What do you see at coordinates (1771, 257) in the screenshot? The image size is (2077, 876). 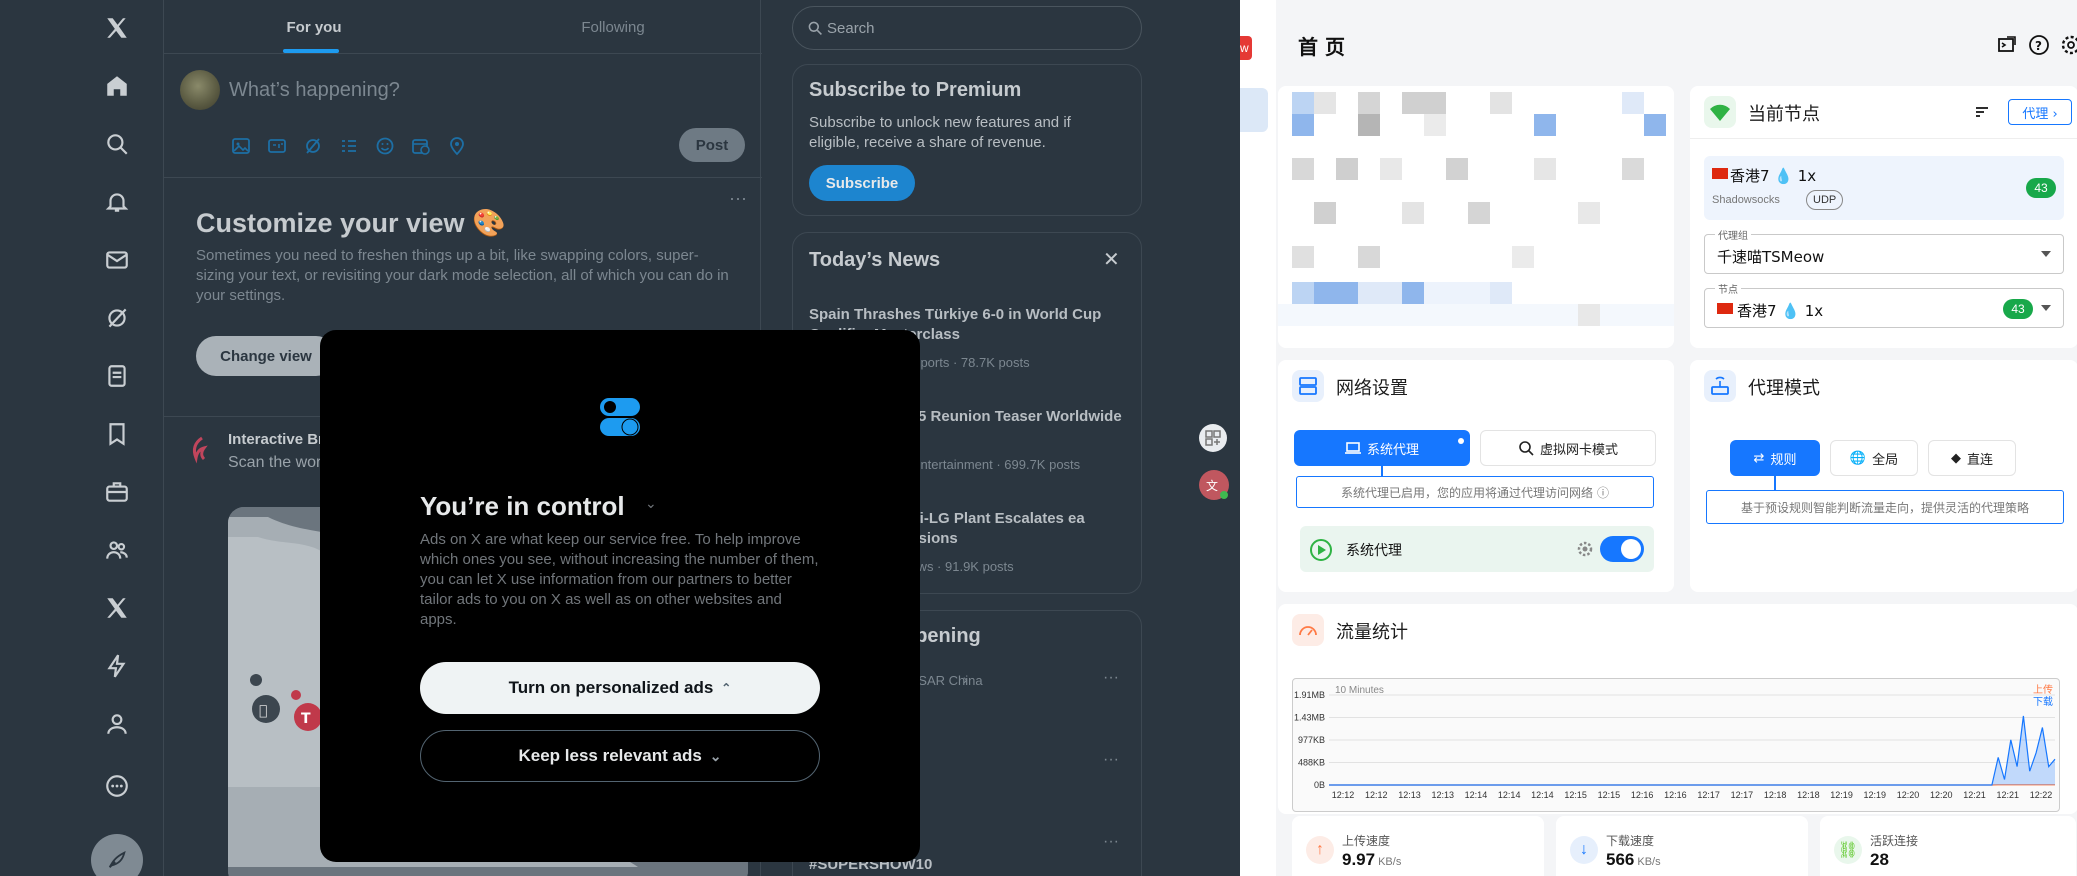 I see `group-value: 千速喵TSMeow` at bounding box center [1771, 257].